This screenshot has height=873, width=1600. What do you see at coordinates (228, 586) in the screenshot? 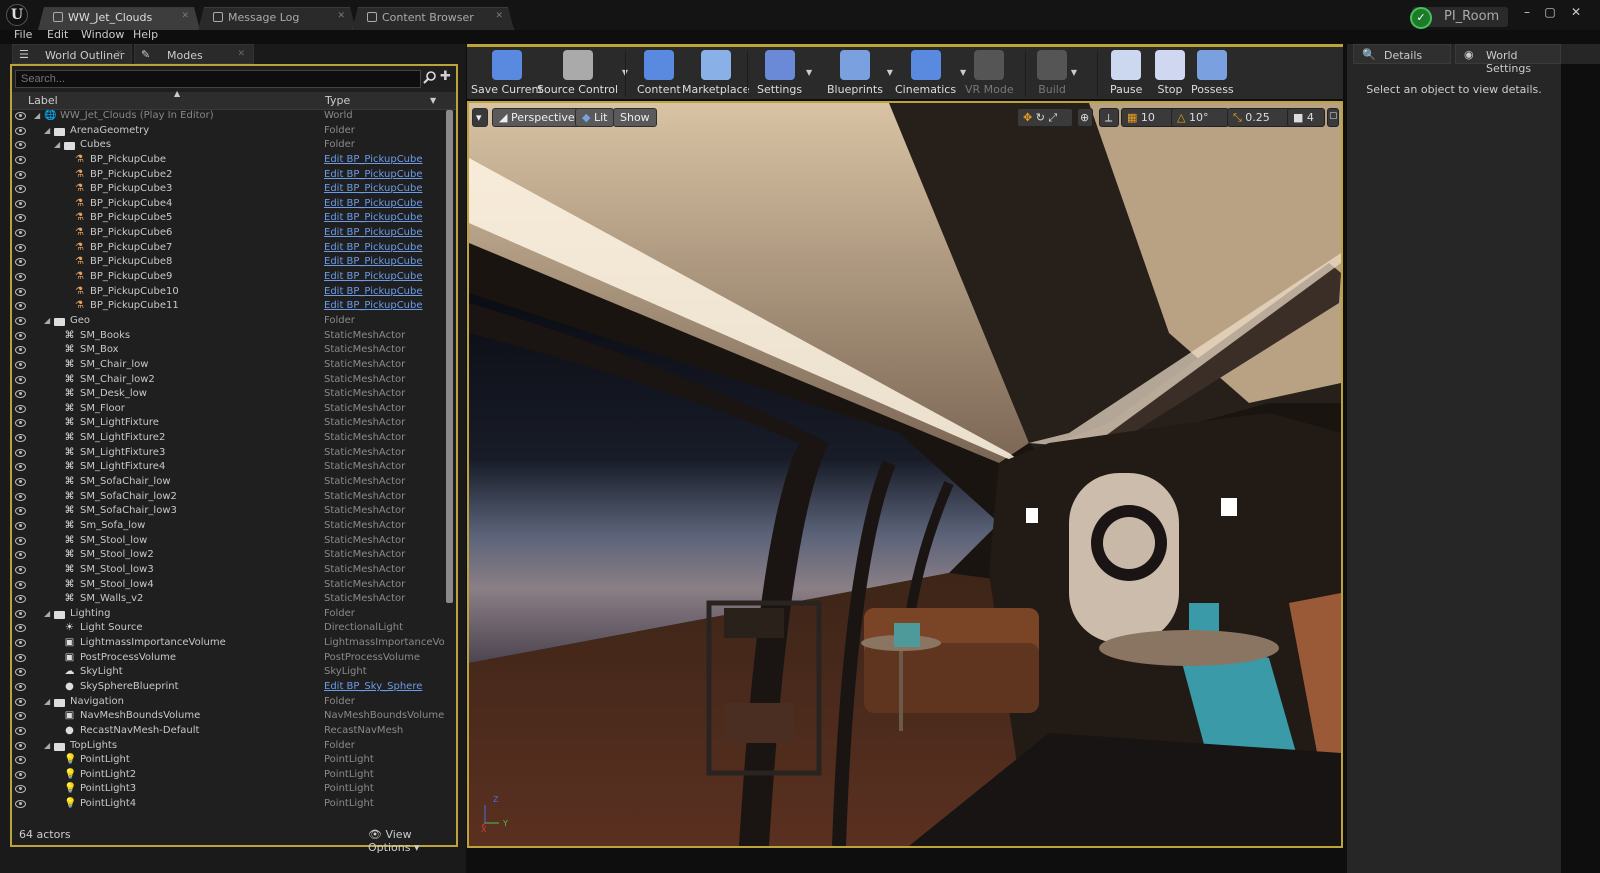
I see `outliner-row: ⌘ SM_Stool_low4 StaticMeshActor` at bounding box center [228, 586].